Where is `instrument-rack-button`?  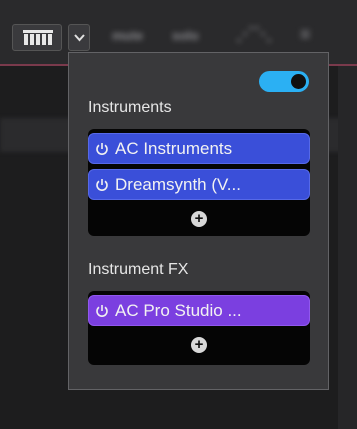 instrument-rack-button is located at coordinates (37, 37).